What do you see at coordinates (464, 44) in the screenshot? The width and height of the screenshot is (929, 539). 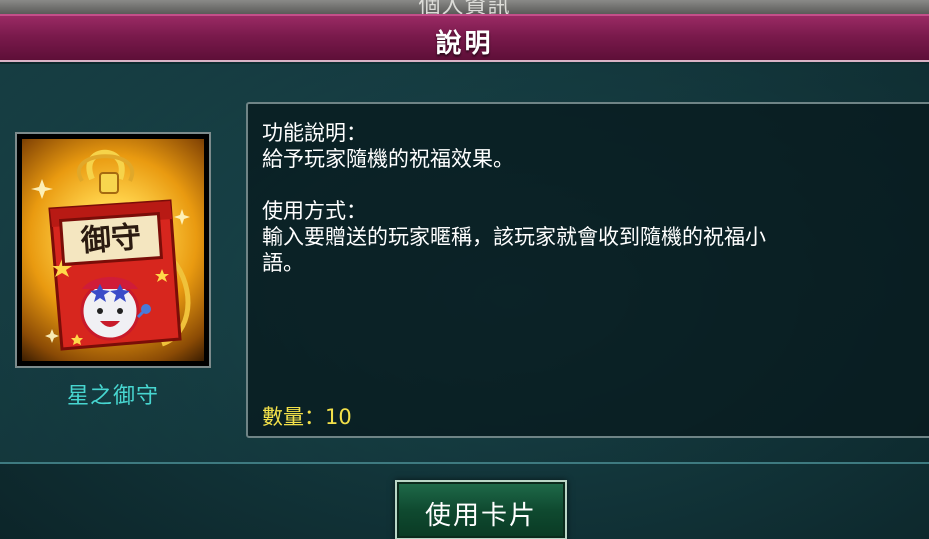 I see `page-title: 說明` at bounding box center [464, 44].